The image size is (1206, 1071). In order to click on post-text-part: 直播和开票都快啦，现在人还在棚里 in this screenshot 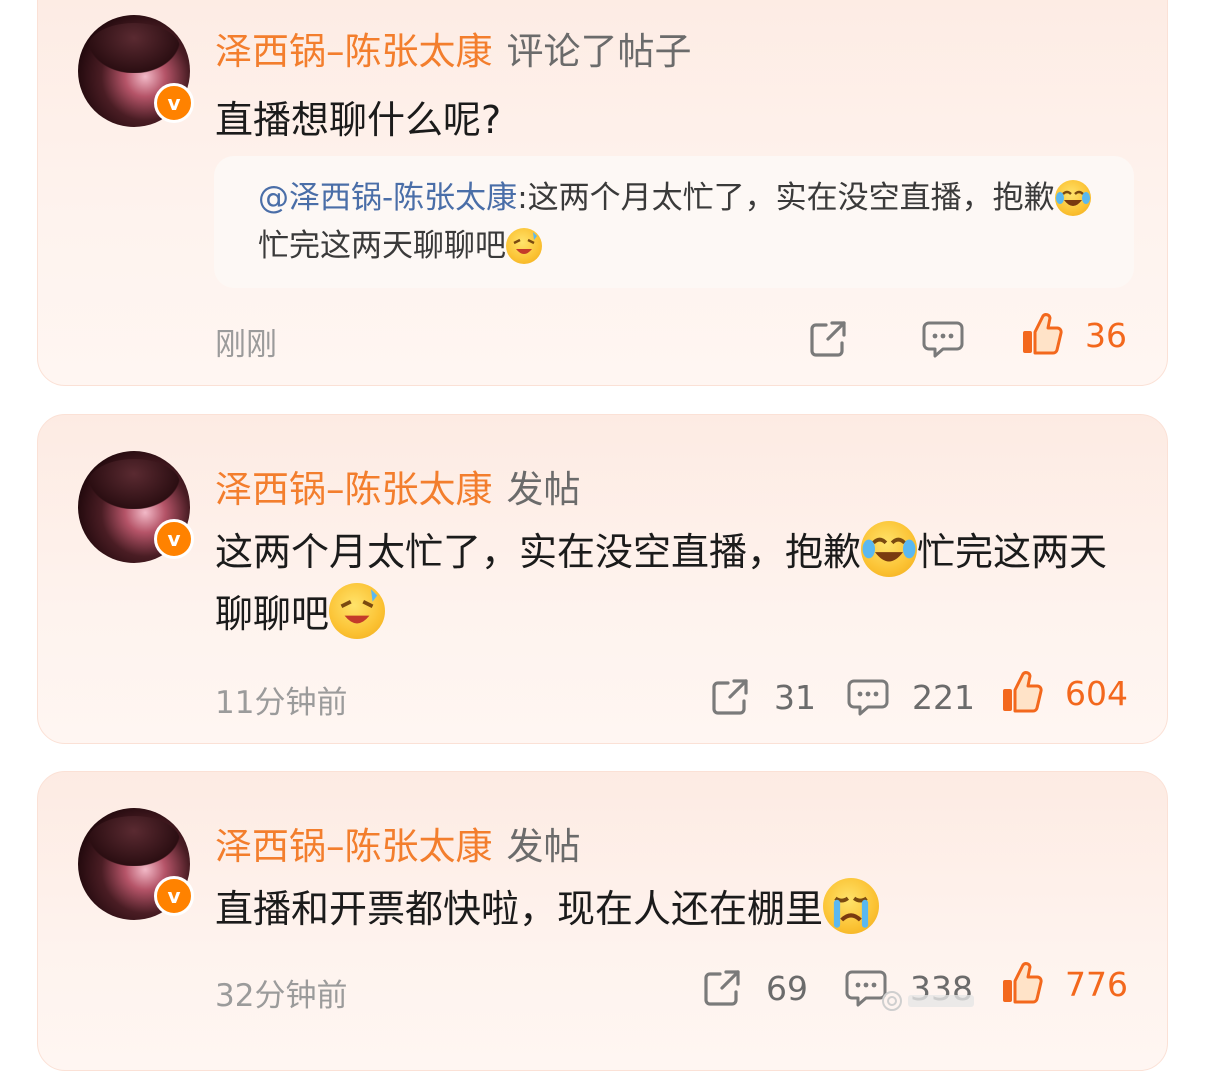, I will do `click(519, 909)`.